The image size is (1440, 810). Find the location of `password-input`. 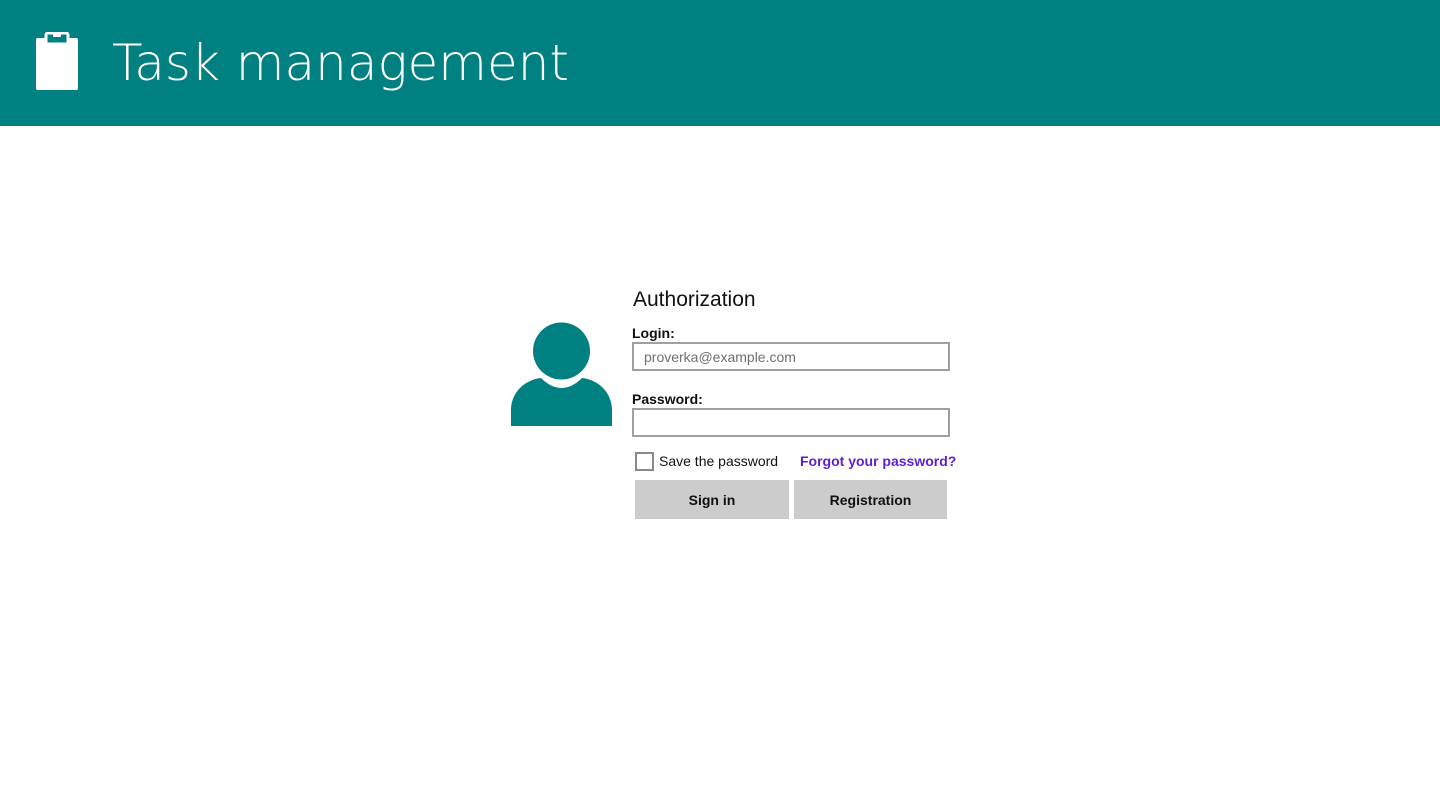

password-input is located at coordinates (791, 422).